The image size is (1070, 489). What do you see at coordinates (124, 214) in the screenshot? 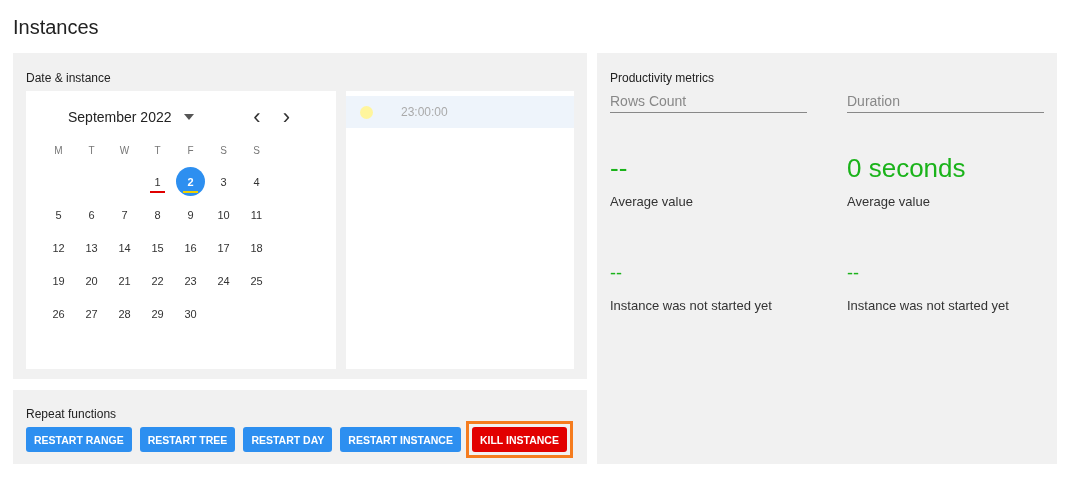
I see `calendar-day: 7` at bounding box center [124, 214].